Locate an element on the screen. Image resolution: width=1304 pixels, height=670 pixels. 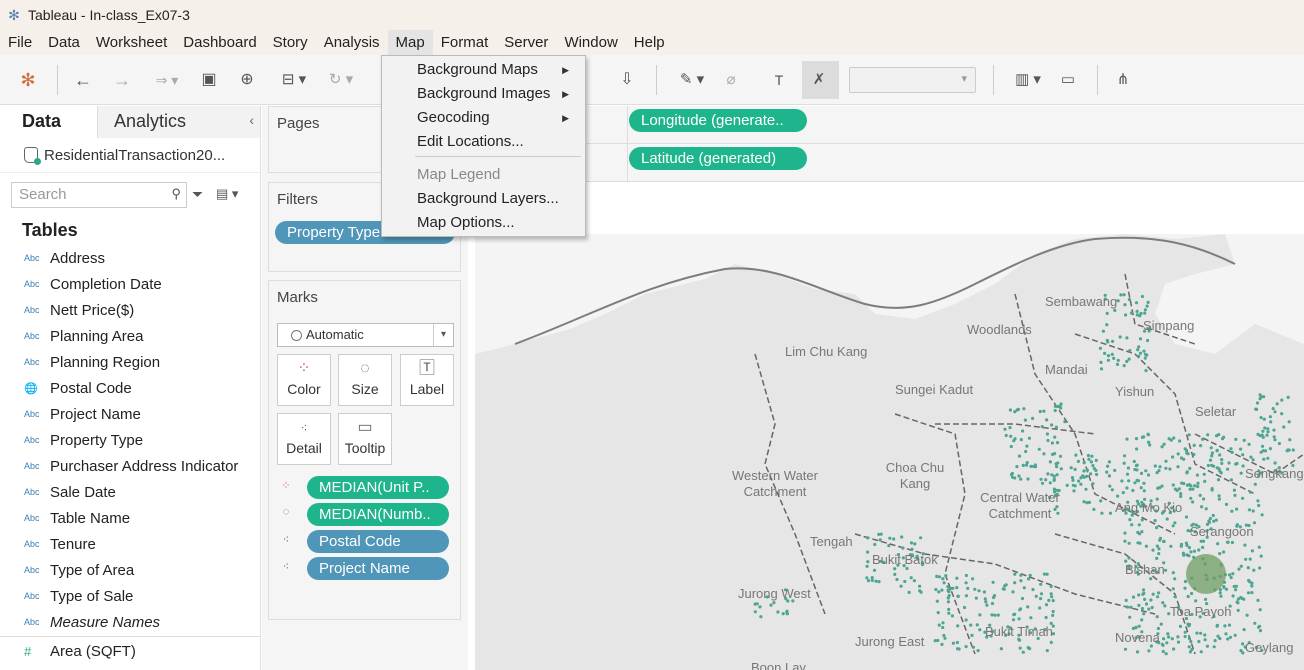
menu-item-map-legend: Map Legend is located at coordinates (499, 175).